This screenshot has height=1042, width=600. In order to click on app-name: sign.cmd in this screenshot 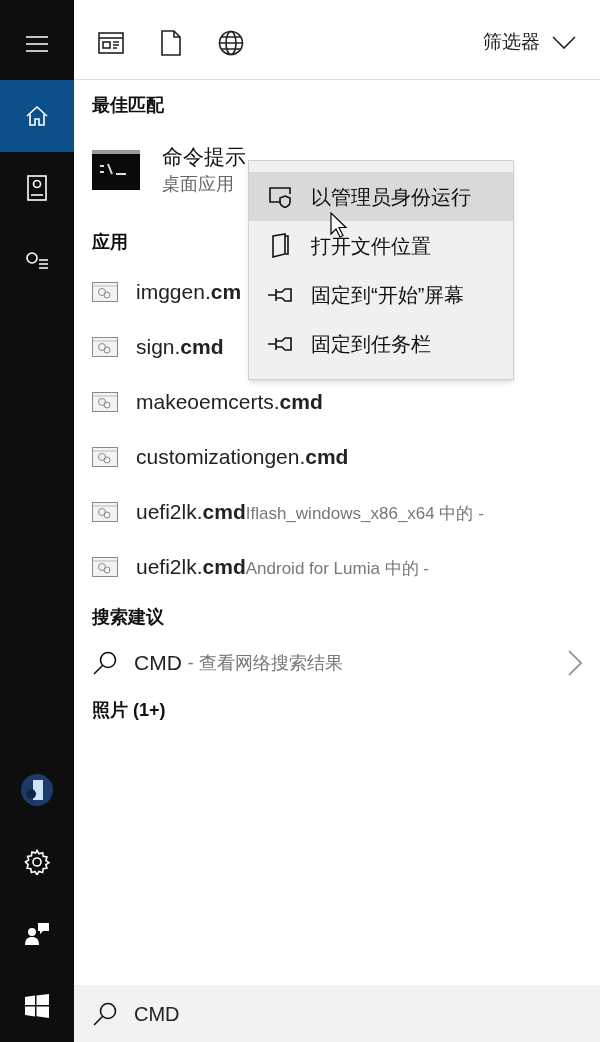, I will do `click(180, 346)`.